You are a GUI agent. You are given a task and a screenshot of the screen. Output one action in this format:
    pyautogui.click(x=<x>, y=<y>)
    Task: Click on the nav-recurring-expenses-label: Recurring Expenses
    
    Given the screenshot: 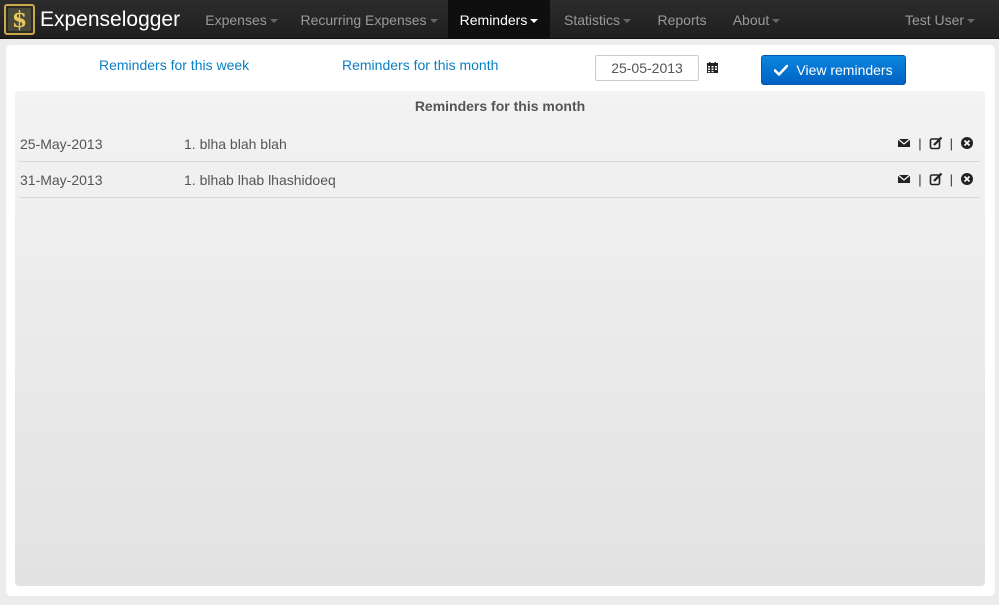 What is the action you would take?
    pyautogui.click(x=363, y=19)
    